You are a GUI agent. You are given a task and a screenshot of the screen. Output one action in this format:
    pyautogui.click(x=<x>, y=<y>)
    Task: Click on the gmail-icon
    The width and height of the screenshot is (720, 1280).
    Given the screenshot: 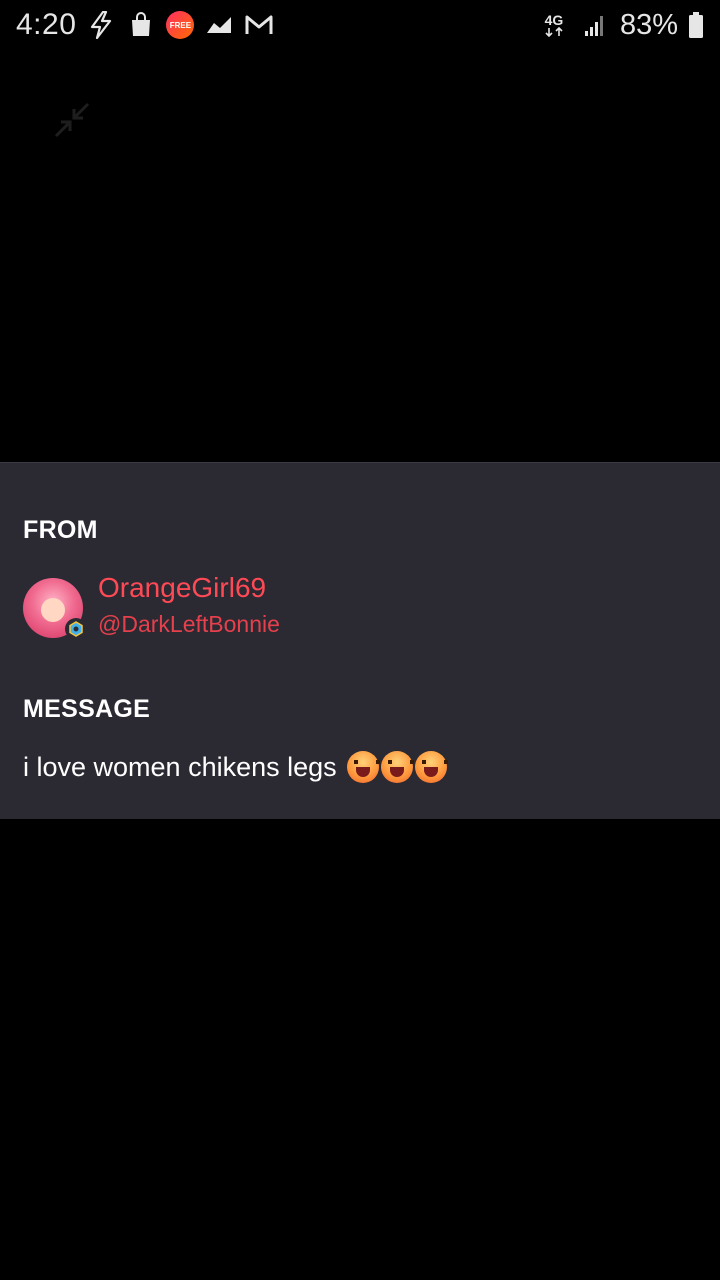 What is the action you would take?
    pyautogui.click(x=259, y=25)
    